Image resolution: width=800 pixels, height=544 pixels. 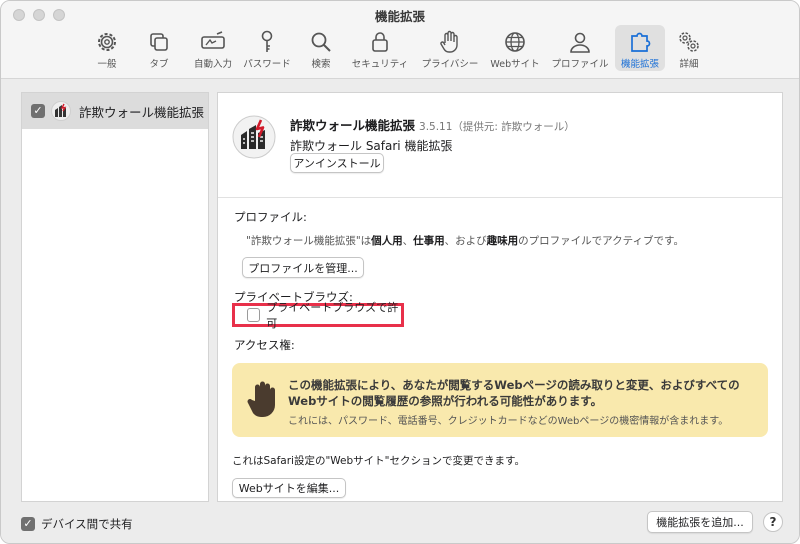 I want to click on profile-work: 仕事用, so click(x=429, y=241).